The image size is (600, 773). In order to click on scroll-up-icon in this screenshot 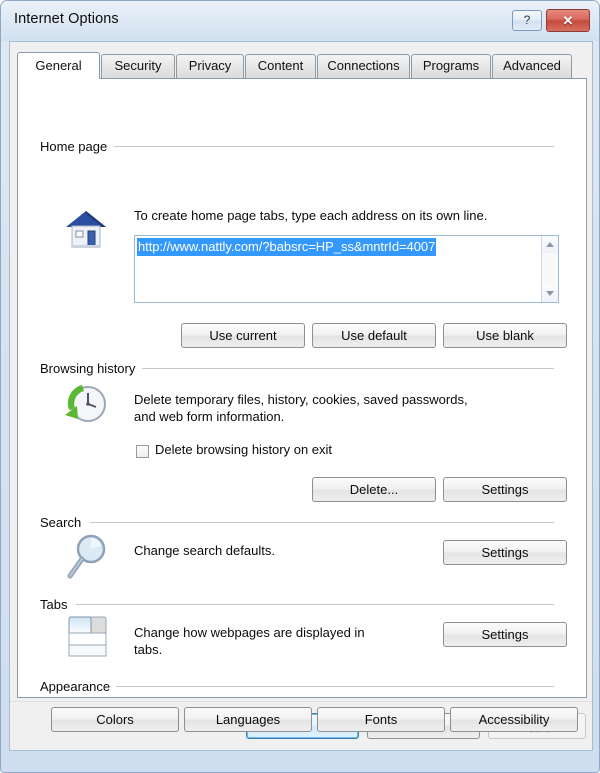, I will do `click(550, 244)`.